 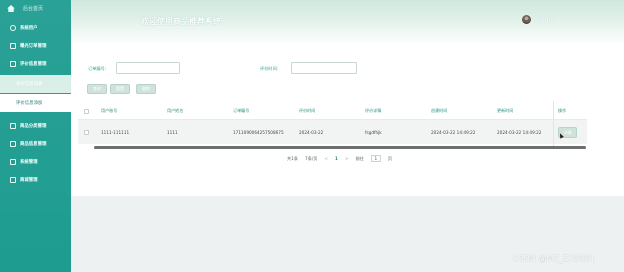 What do you see at coordinates (29, 103) in the screenshot?
I see `sidebar-subitem-label: 评价信息添加` at bounding box center [29, 103].